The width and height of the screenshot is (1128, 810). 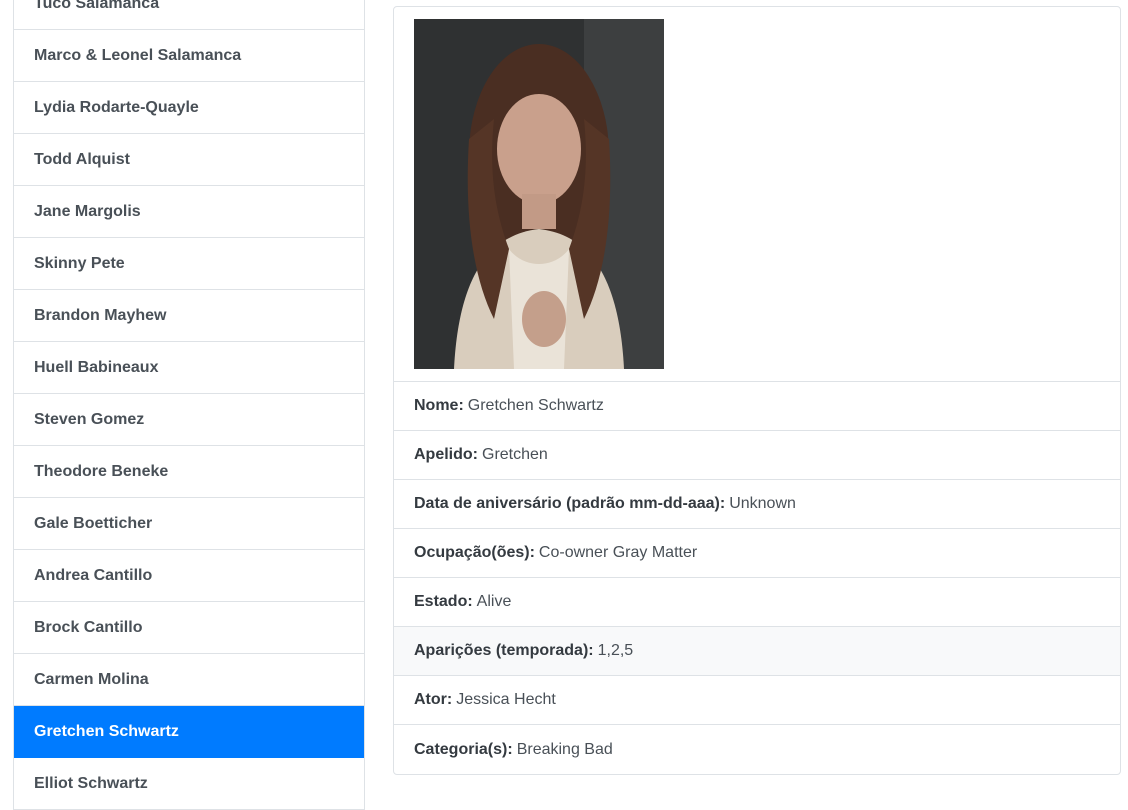 I want to click on character-list-item: Lydia Rodarte-Quayle, so click(x=189, y=108).